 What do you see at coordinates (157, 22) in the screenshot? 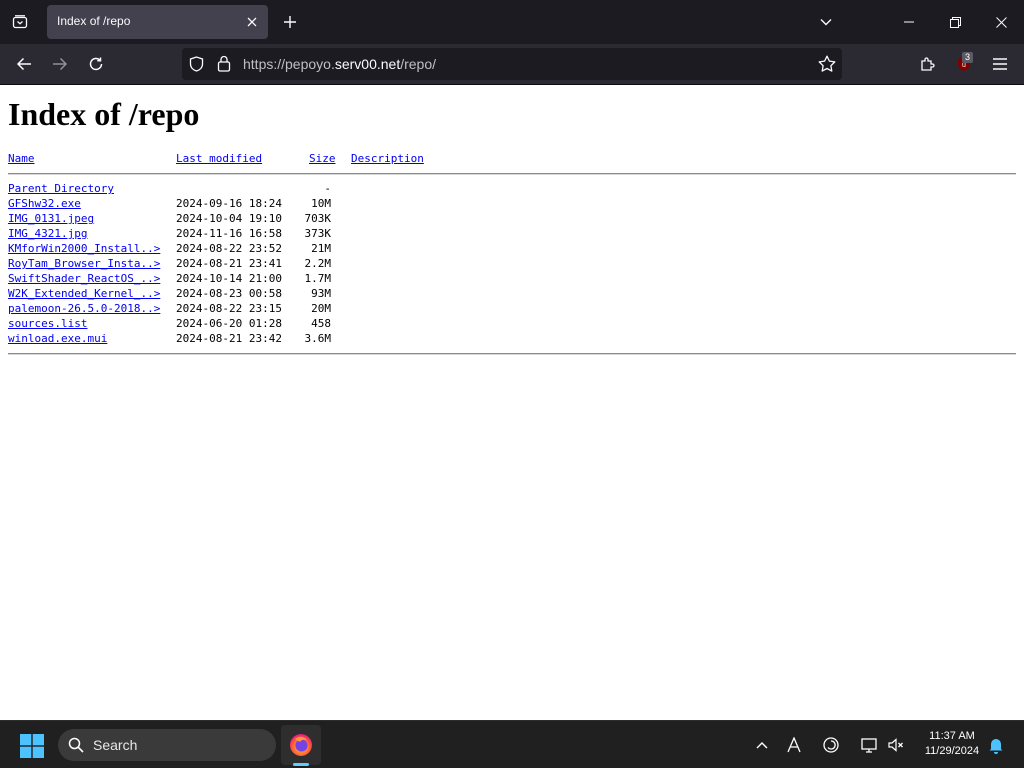
I see `tab-active: Index of /repo` at bounding box center [157, 22].